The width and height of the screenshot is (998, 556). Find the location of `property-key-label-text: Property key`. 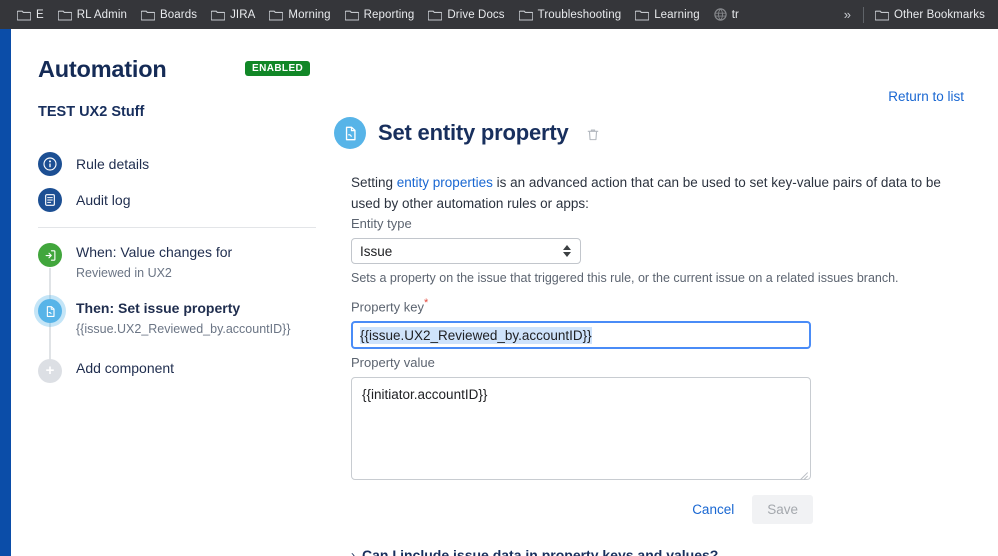

property-key-label-text: Property key is located at coordinates (387, 307).